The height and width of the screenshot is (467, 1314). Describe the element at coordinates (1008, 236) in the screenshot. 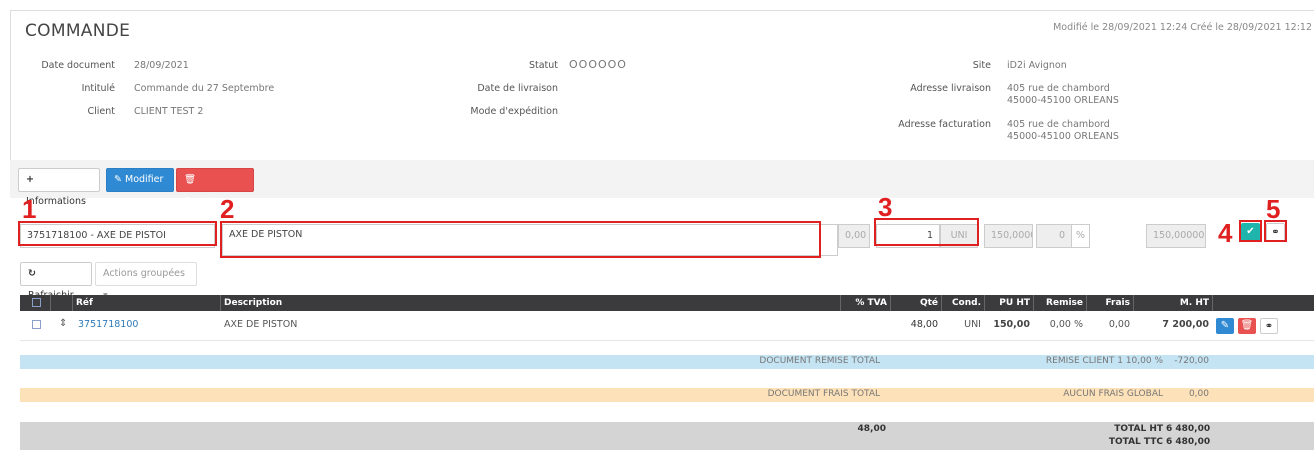

I see `unit-price-input: 150,0000` at that location.